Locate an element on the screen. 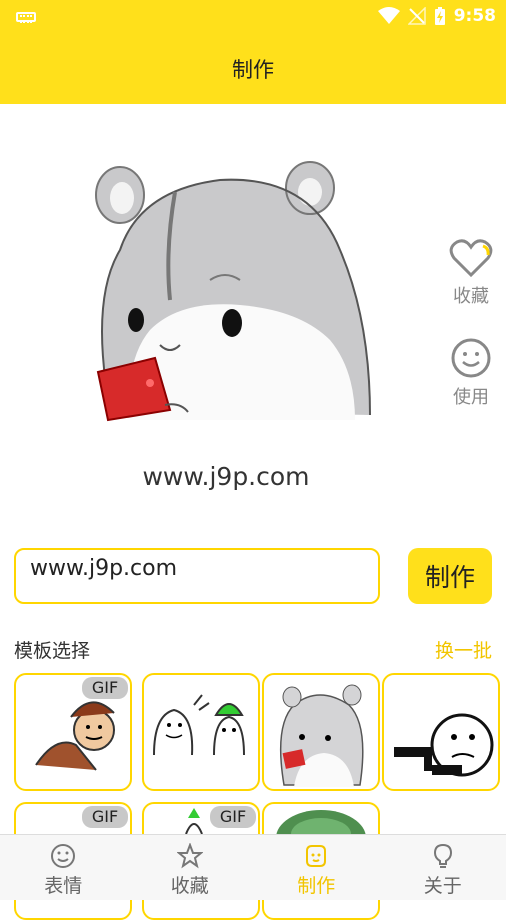 The image size is (506, 920). refresh-templates-button: 换一批 is located at coordinates (463, 649).